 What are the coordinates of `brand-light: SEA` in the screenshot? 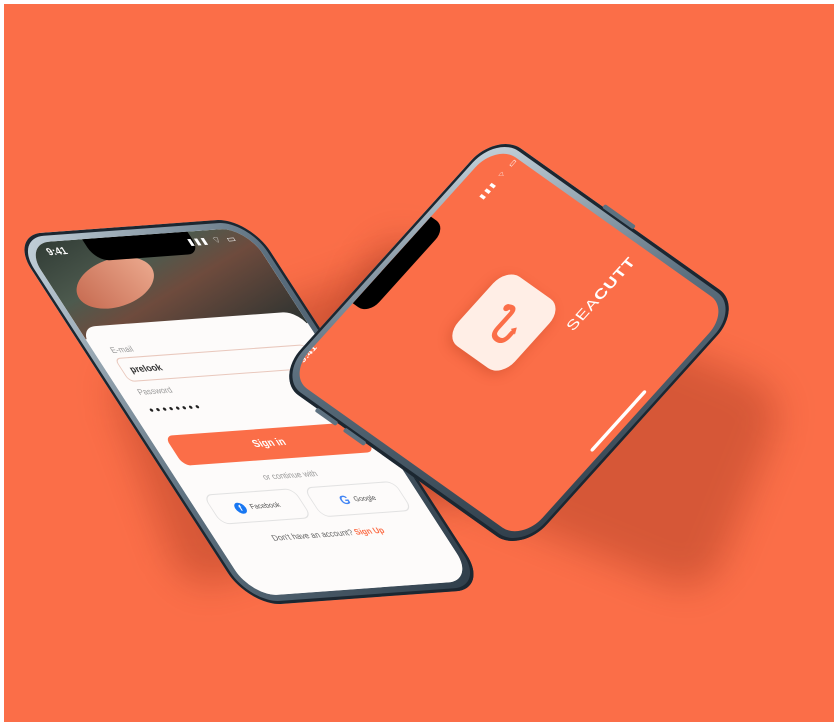 It's located at (584, 314).